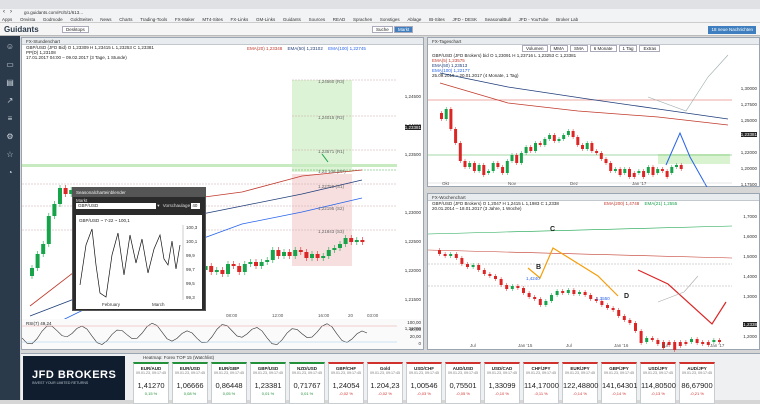  What do you see at coordinates (185, 19) in the screenshot?
I see `bookmark: FX-Maker` at bounding box center [185, 19].